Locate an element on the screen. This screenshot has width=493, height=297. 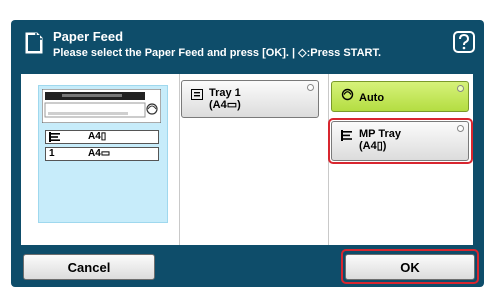
help-button is located at coordinates (464, 42).